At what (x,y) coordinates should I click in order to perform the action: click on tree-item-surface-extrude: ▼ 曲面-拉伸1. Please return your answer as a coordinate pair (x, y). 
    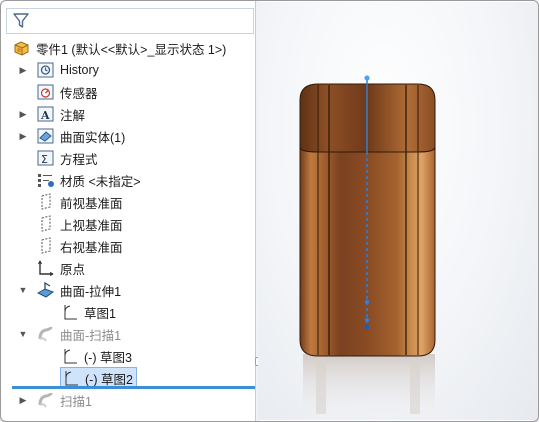
    Looking at the image, I should click on (128, 290).